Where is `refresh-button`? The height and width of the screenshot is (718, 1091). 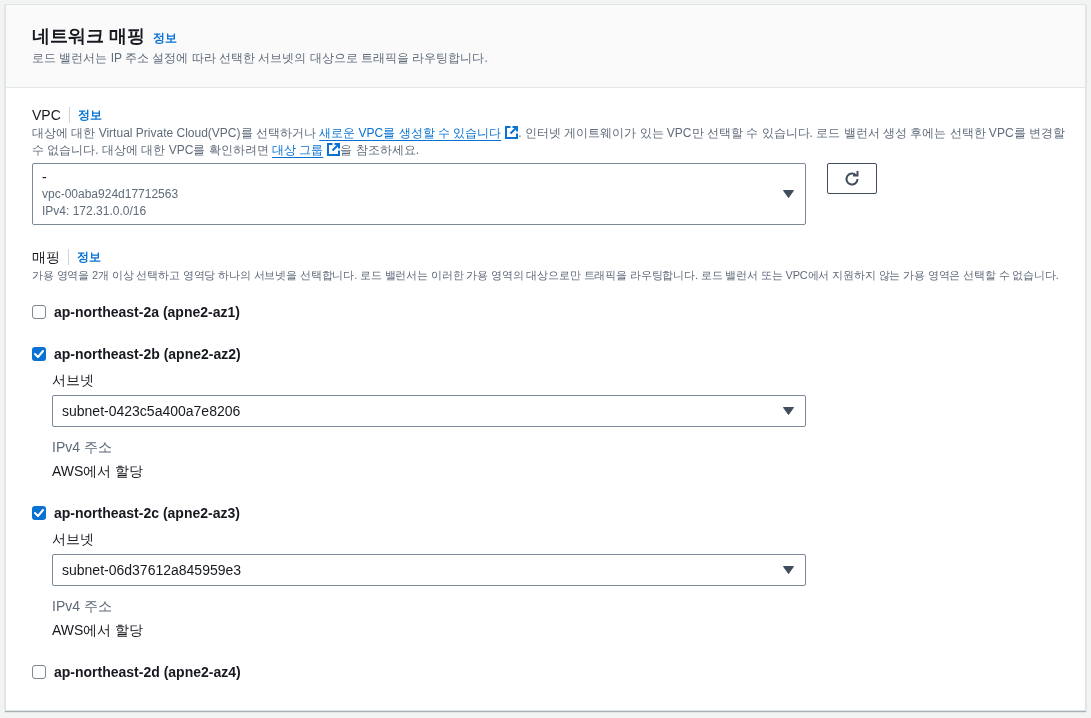
refresh-button is located at coordinates (852, 178).